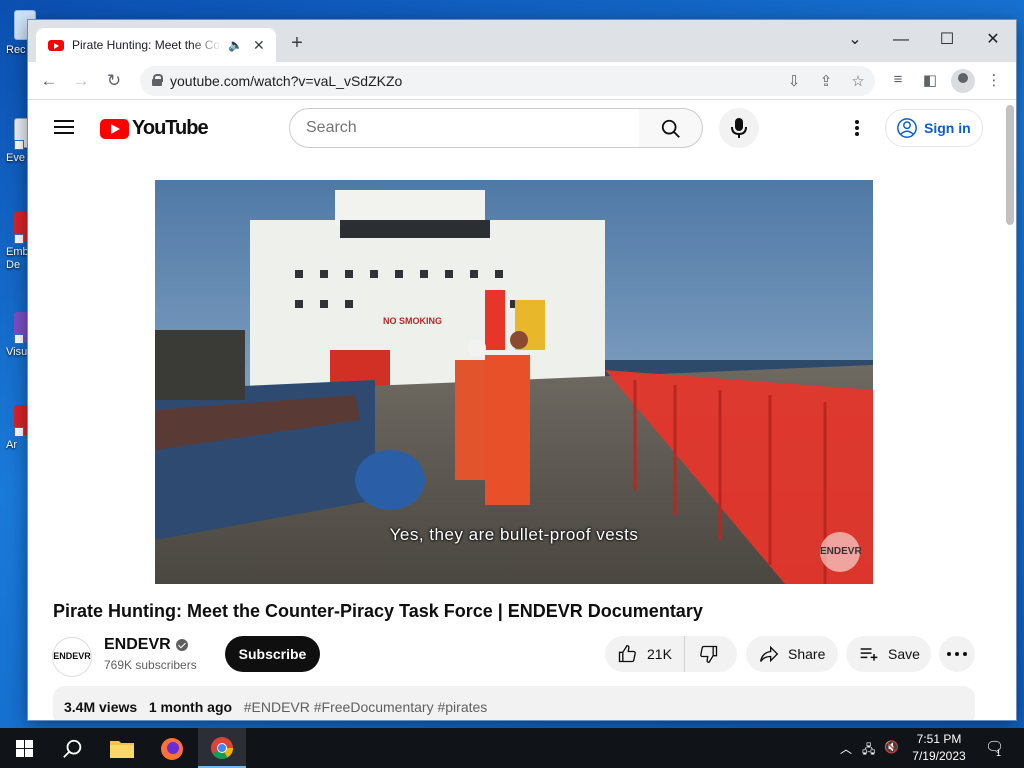 Image resolution: width=1024 pixels, height=768 pixels. What do you see at coordinates (1010, 165) in the screenshot?
I see `page-scrollbar` at bounding box center [1010, 165].